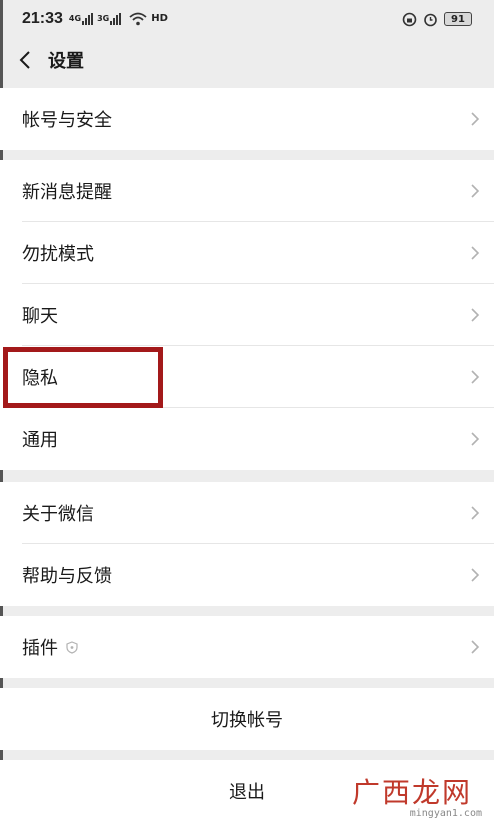 The image size is (494, 819). I want to click on privacy-highlight-box, so click(83, 377).